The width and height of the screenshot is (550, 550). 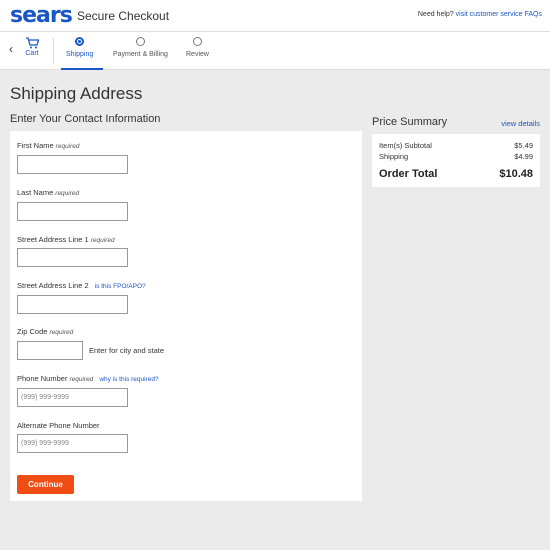 I want to click on first-name-label: First Name required, so click(x=48, y=145).